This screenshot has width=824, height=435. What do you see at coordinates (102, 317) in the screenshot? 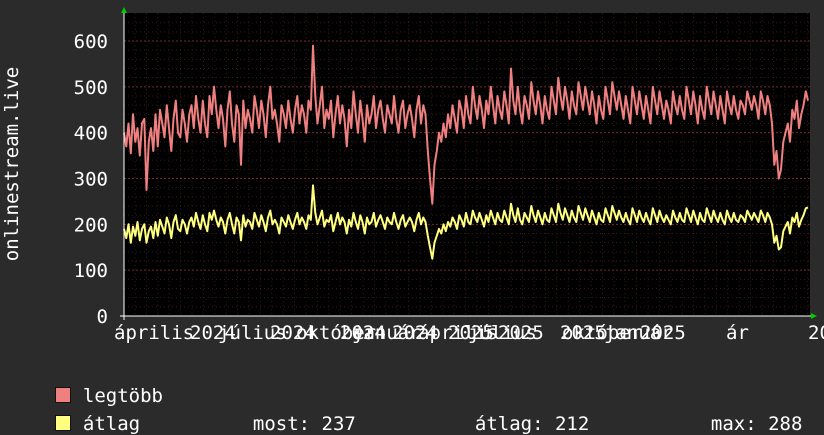
I see `y-tick-label: 0` at bounding box center [102, 317].